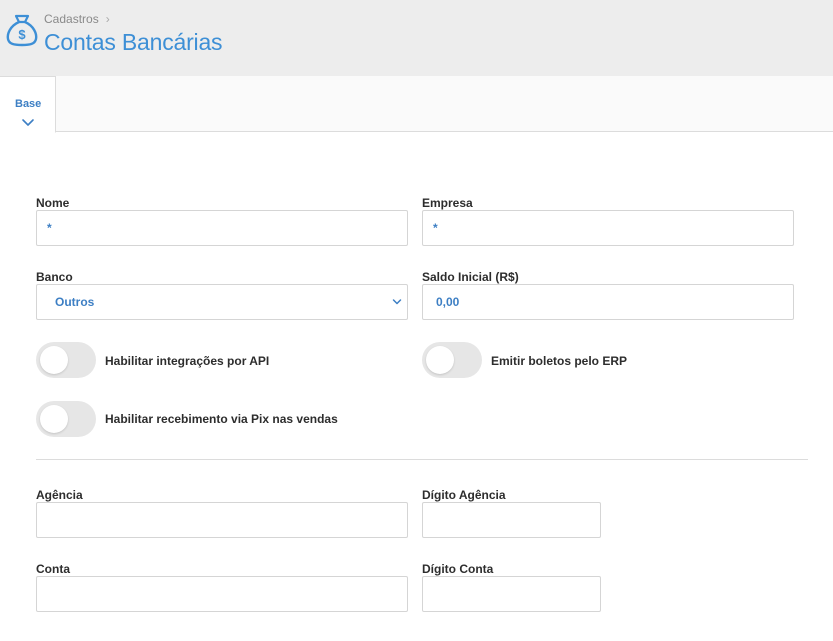  What do you see at coordinates (448, 302) in the screenshot?
I see `saldo-inicial-value: 0,00` at bounding box center [448, 302].